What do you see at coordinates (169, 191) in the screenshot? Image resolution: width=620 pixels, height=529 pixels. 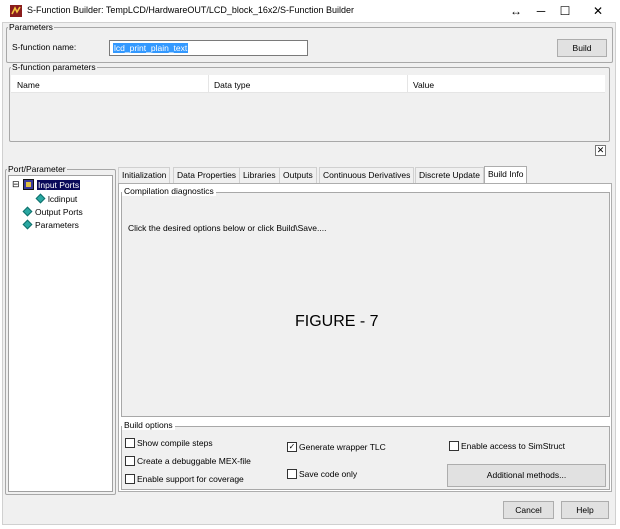 I see `compilation-diagnostics-label: Compilation diagnostics` at bounding box center [169, 191].